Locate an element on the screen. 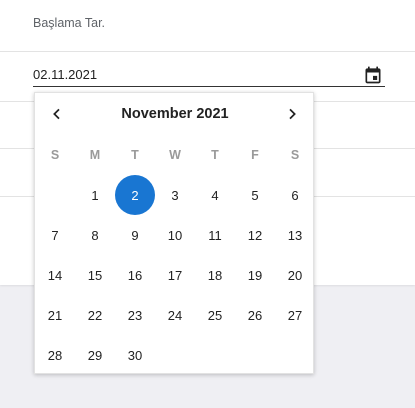 This screenshot has width=415, height=408. day-cell: 29 is located at coordinates (95, 355).